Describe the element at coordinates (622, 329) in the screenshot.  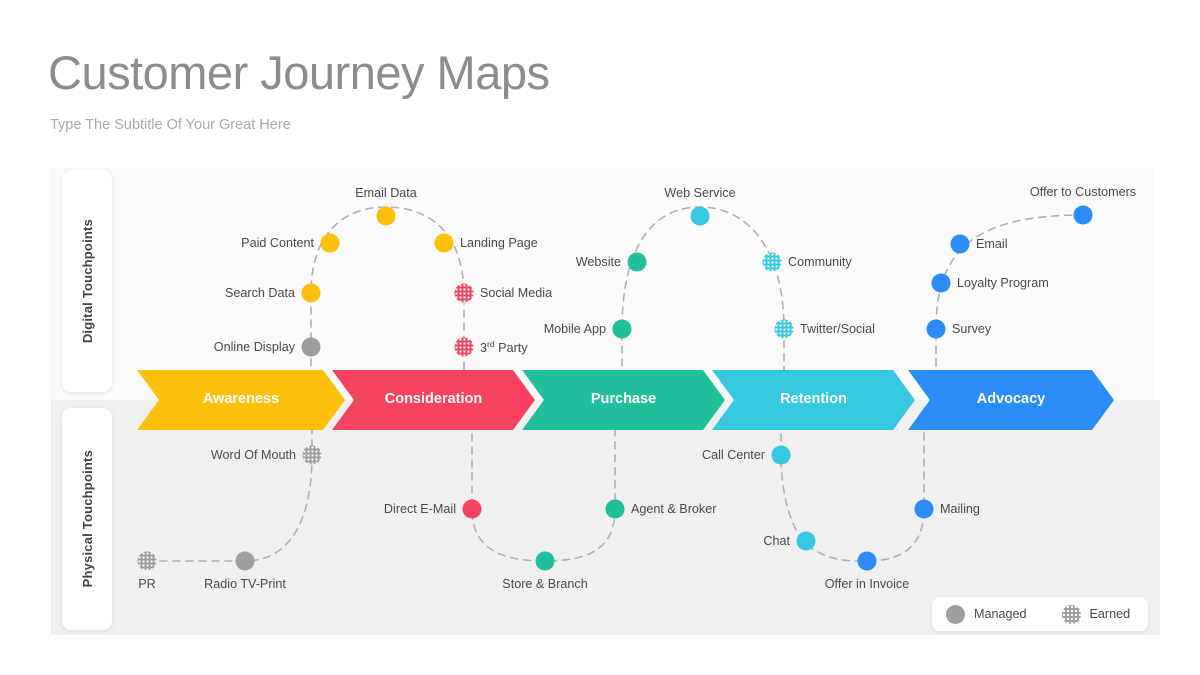
I see `touchpoint-dot-mobile-app` at that location.